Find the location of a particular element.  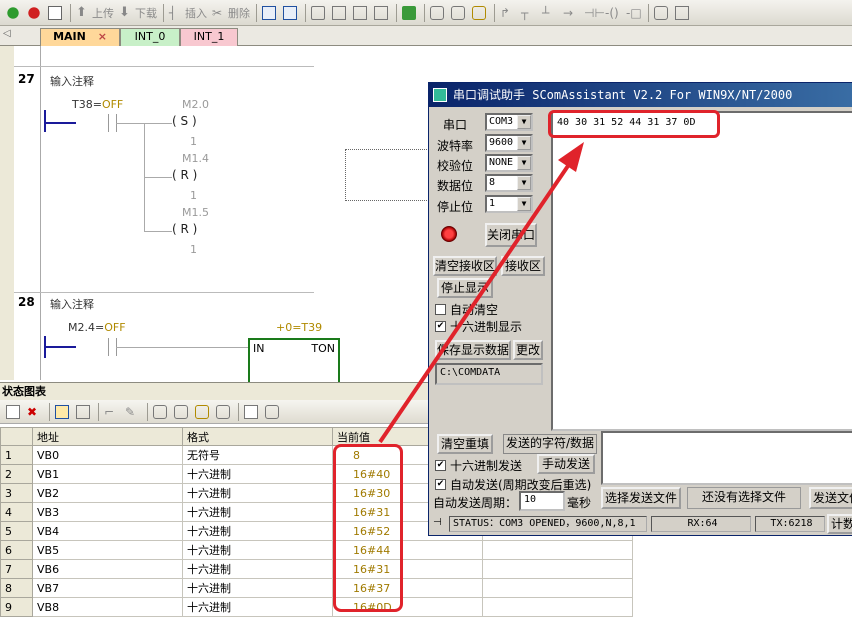

annotation-arrow is located at coordinates (481, 293).